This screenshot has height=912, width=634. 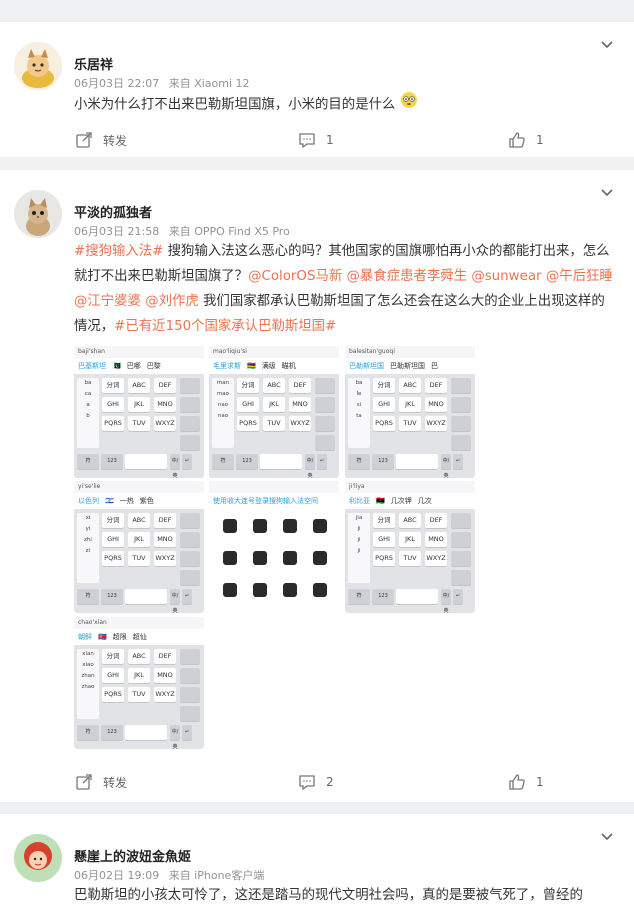 I want to click on comment-button: 2, so click(x=316, y=782).